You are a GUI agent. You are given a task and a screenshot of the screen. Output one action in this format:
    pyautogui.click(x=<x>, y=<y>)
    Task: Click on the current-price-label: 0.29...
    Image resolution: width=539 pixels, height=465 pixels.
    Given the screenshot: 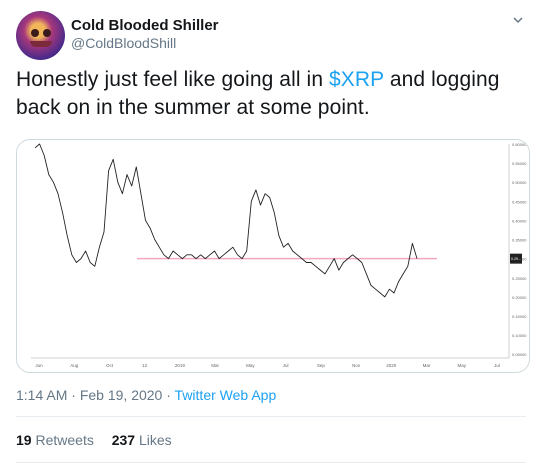 What is the action you would take?
    pyautogui.click(x=516, y=259)
    